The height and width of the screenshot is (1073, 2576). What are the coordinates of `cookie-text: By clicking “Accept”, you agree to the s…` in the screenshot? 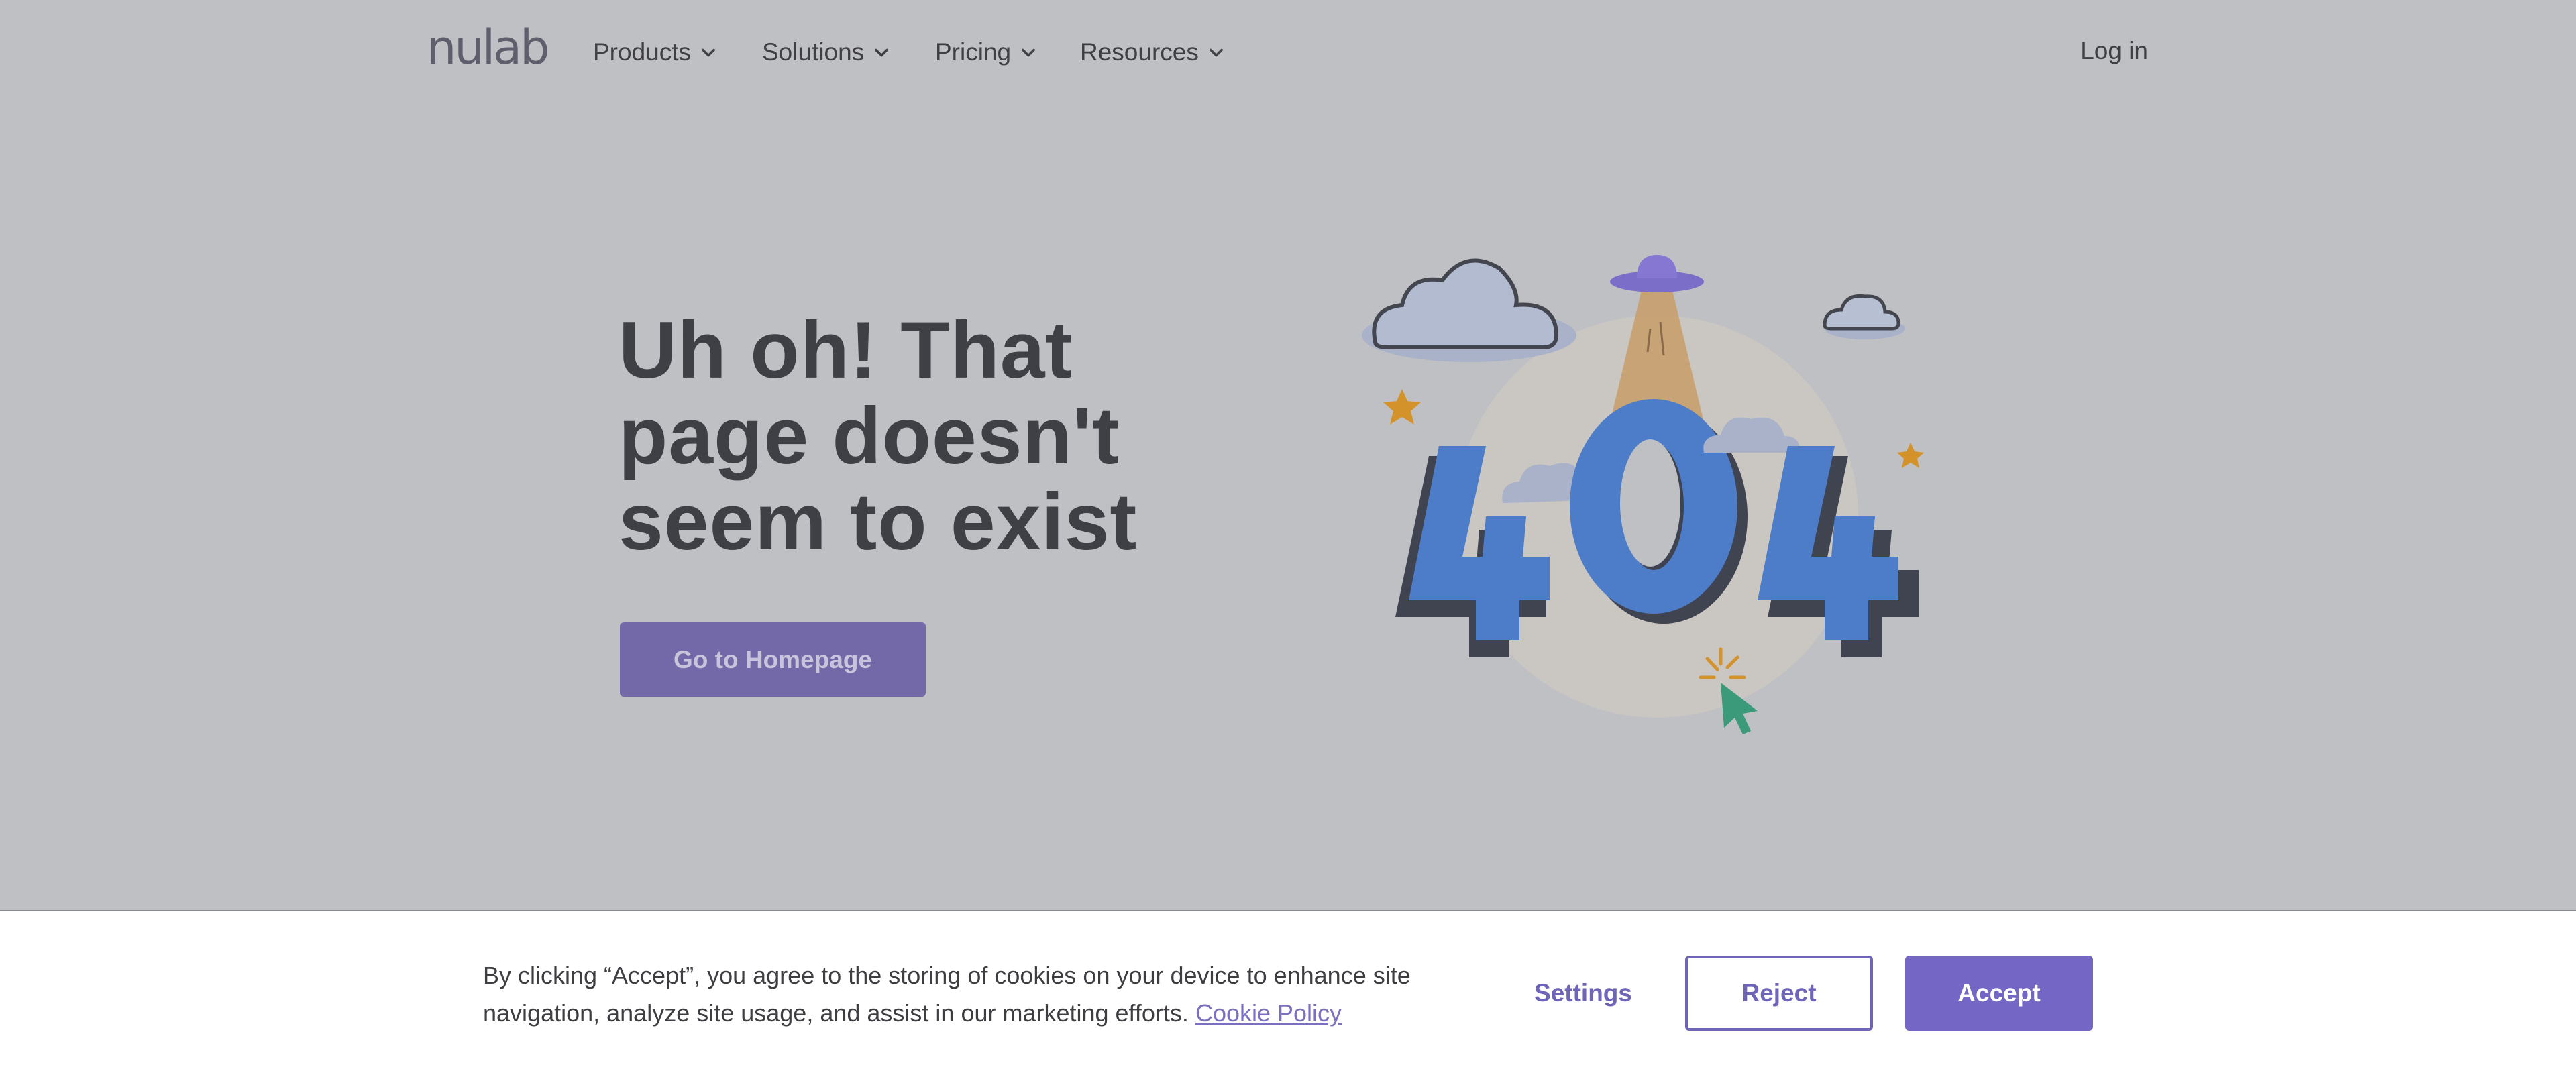 It's located at (966, 994).